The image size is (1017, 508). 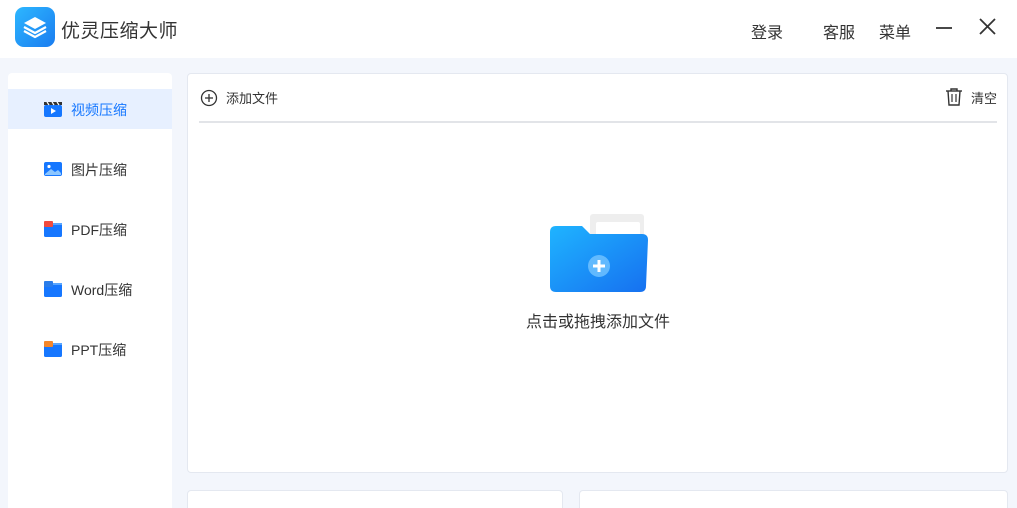 What do you see at coordinates (53, 109) in the screenshot?
I see `video-clapper-icon` at bounding box center [53, 109].